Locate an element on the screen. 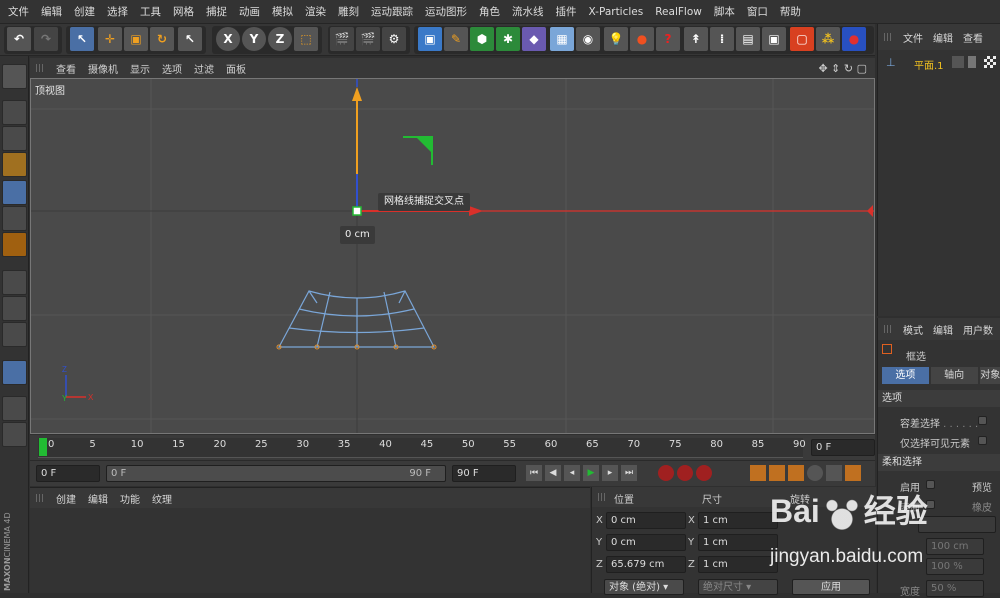  select-arrow-icon: ↖ is located at coordinates (82, 39).